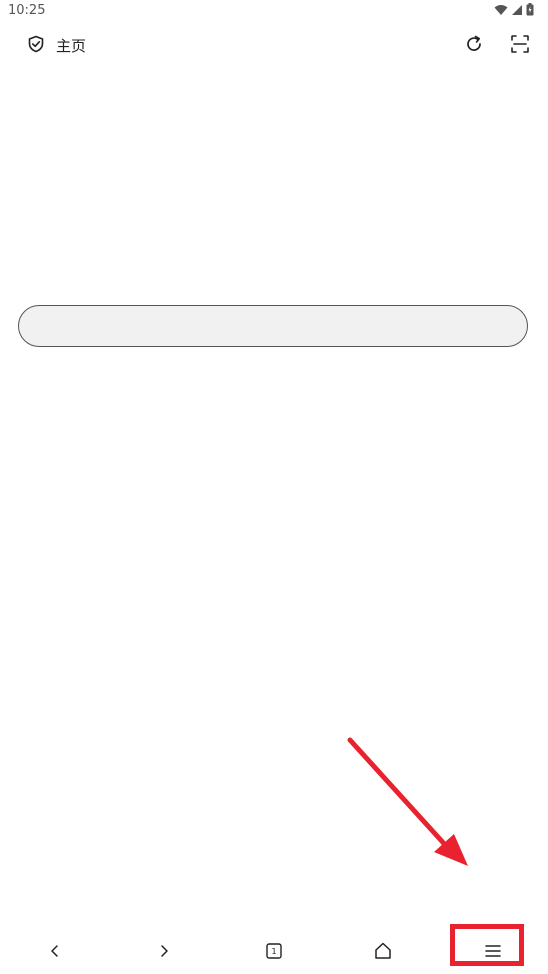 The height and width of the screenshot is (974, 548). I want to click on status-icons, so click(514, 9).